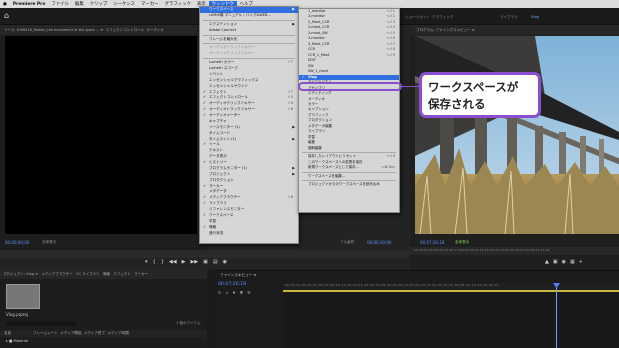  Describe the element at coordinates (514, 30) in the screenshot. I see `program-tab: プログラム: ファイングスキビュー ≡` at that location.